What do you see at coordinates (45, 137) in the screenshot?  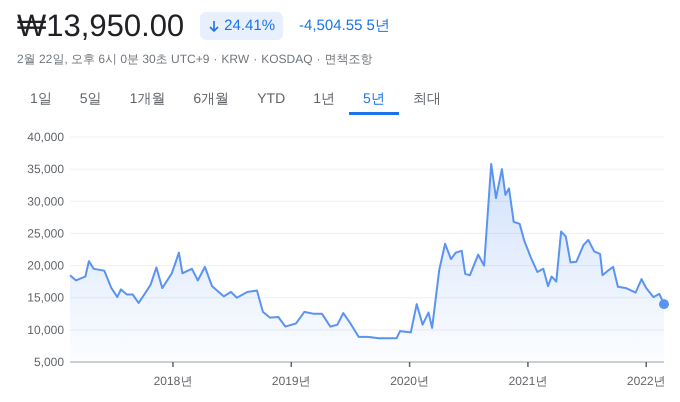 I see `axis-label: 40,000` at bounding box center [45, 137].